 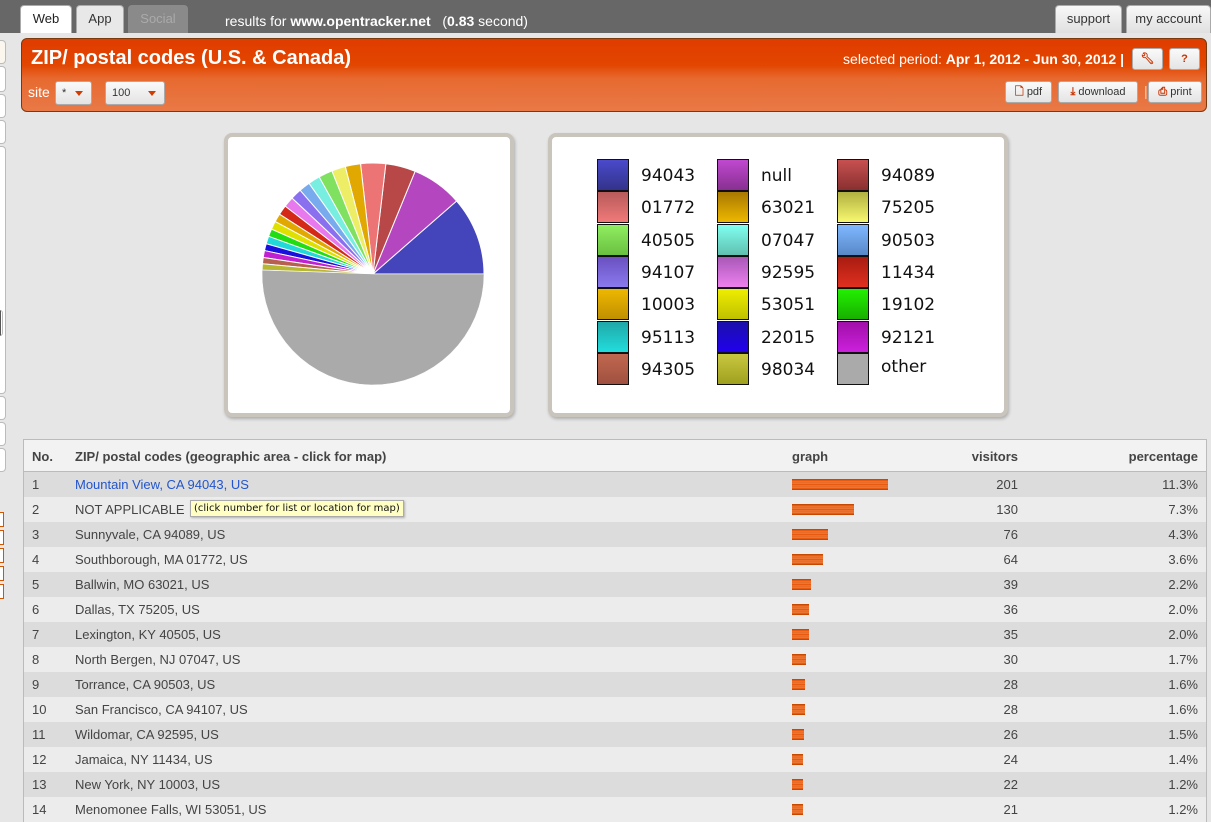 I want to click on row-location: Southborough, MA 01772, US, so click(x=161, y=559).